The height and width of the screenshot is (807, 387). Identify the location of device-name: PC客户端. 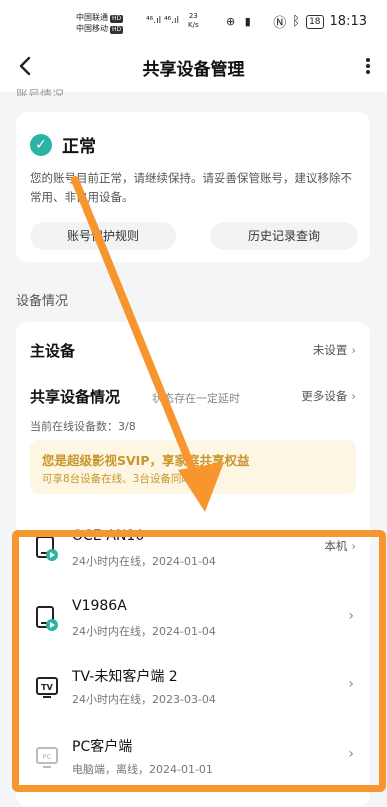
(102, 747).